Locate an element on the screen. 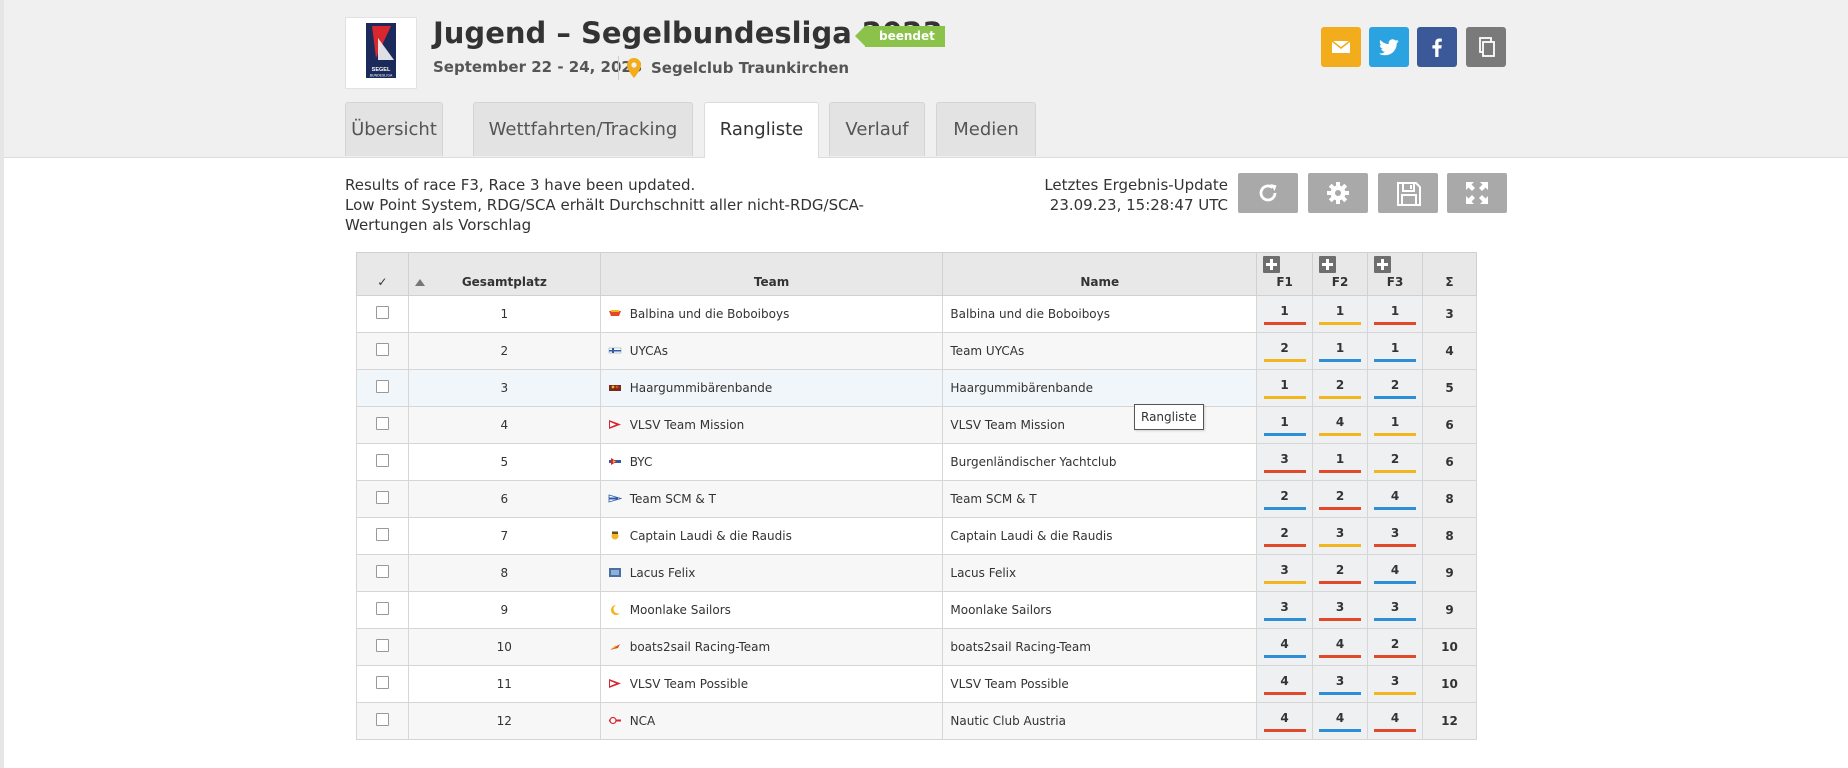  table-row: 12 NCA Nautic Club Austria 4 4 4 12 is located at coordinates (916, 721).